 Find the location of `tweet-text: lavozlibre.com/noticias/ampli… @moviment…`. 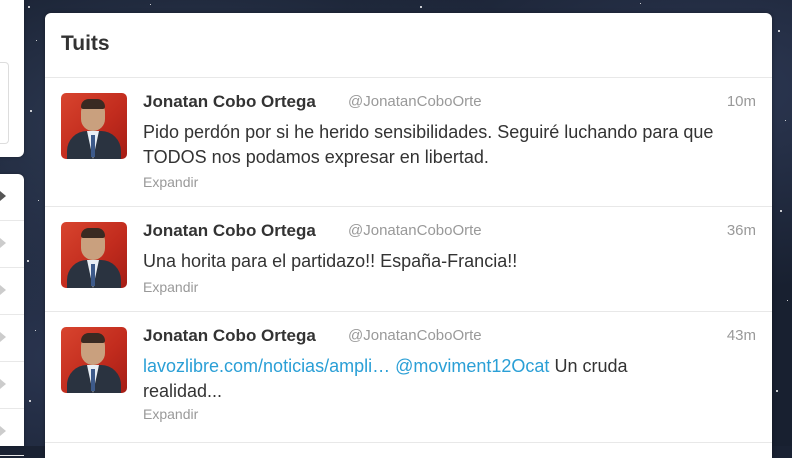

tweet-text: lavozlibre.com/noticias/ampli… @moviment… is located at coordinates (403, 379).